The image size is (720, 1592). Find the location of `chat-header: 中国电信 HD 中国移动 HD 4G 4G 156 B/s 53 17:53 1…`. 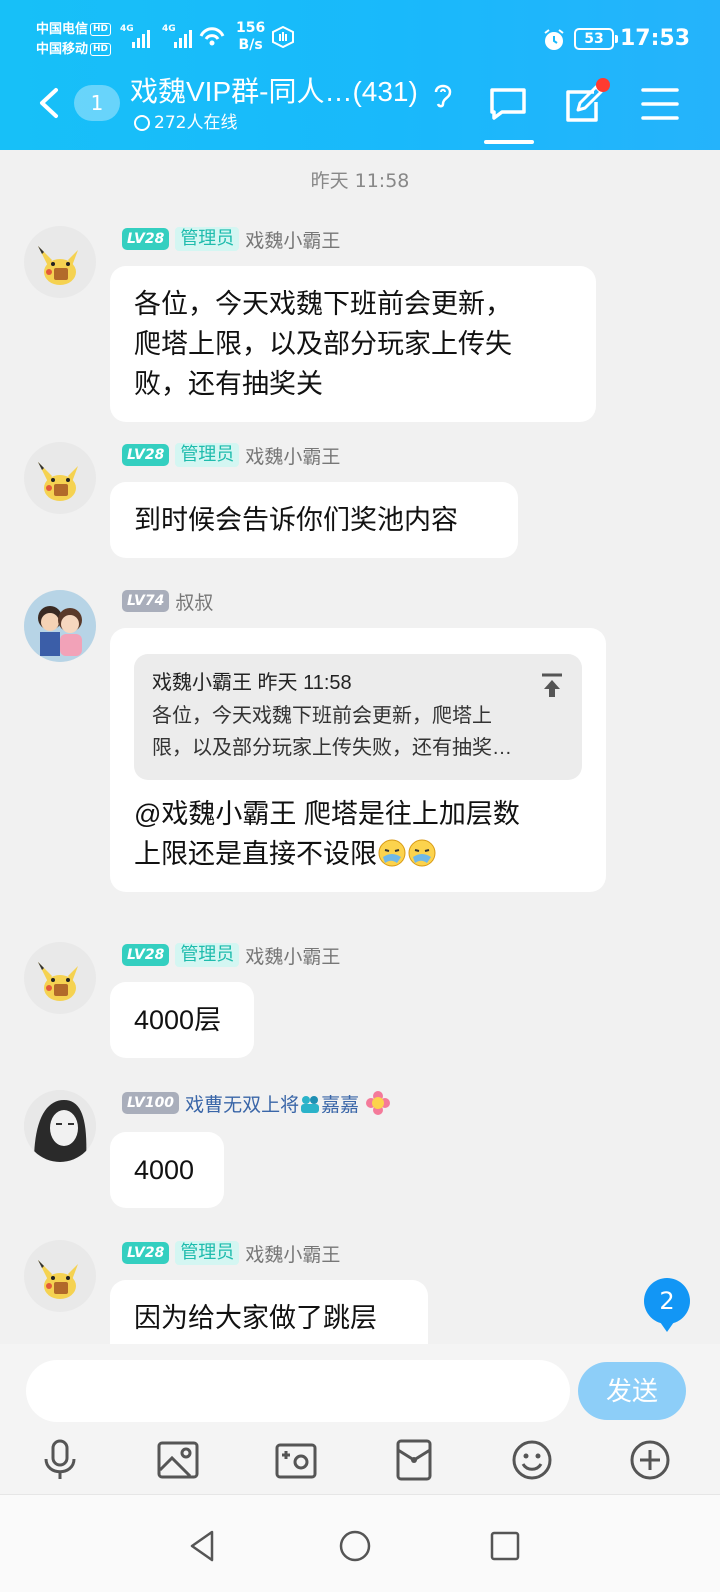

chat-header: 中国电信 HD 中国移动 HD 4G 4G 156 B/s 53 17:53 1… is located at coordinates (360, 75).